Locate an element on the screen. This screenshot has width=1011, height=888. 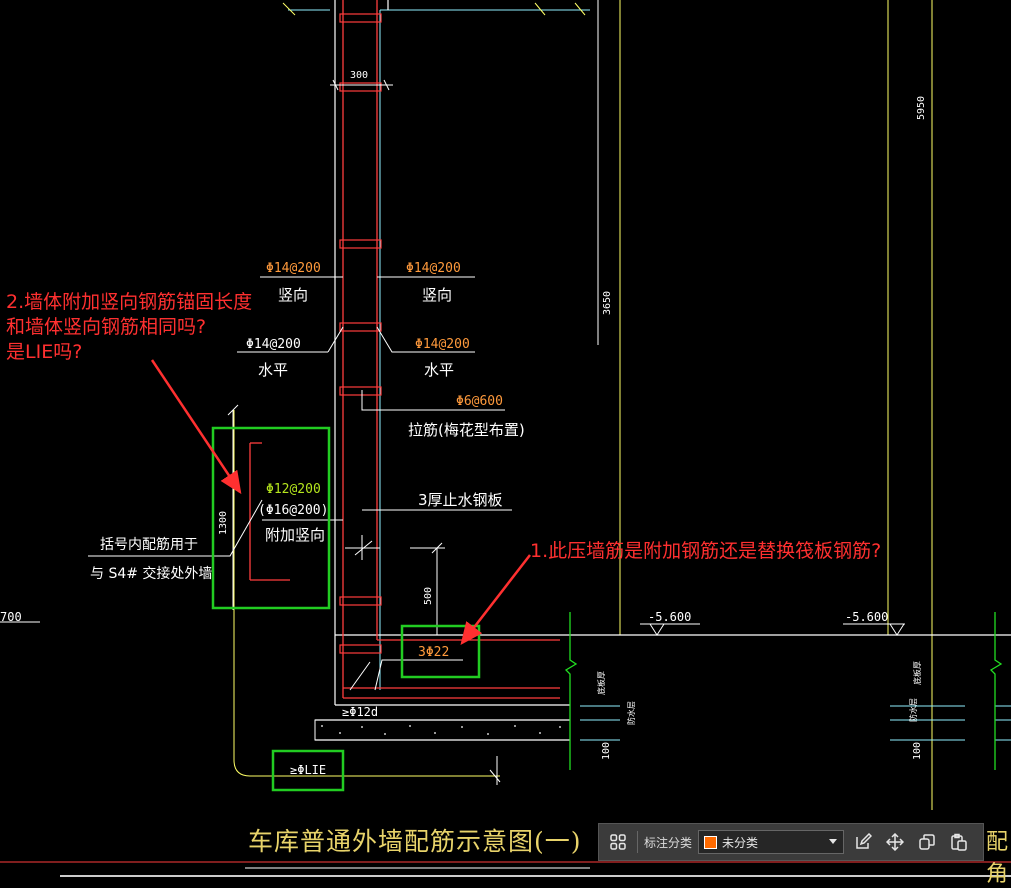
copy-button is located at coordinates (927, 842).